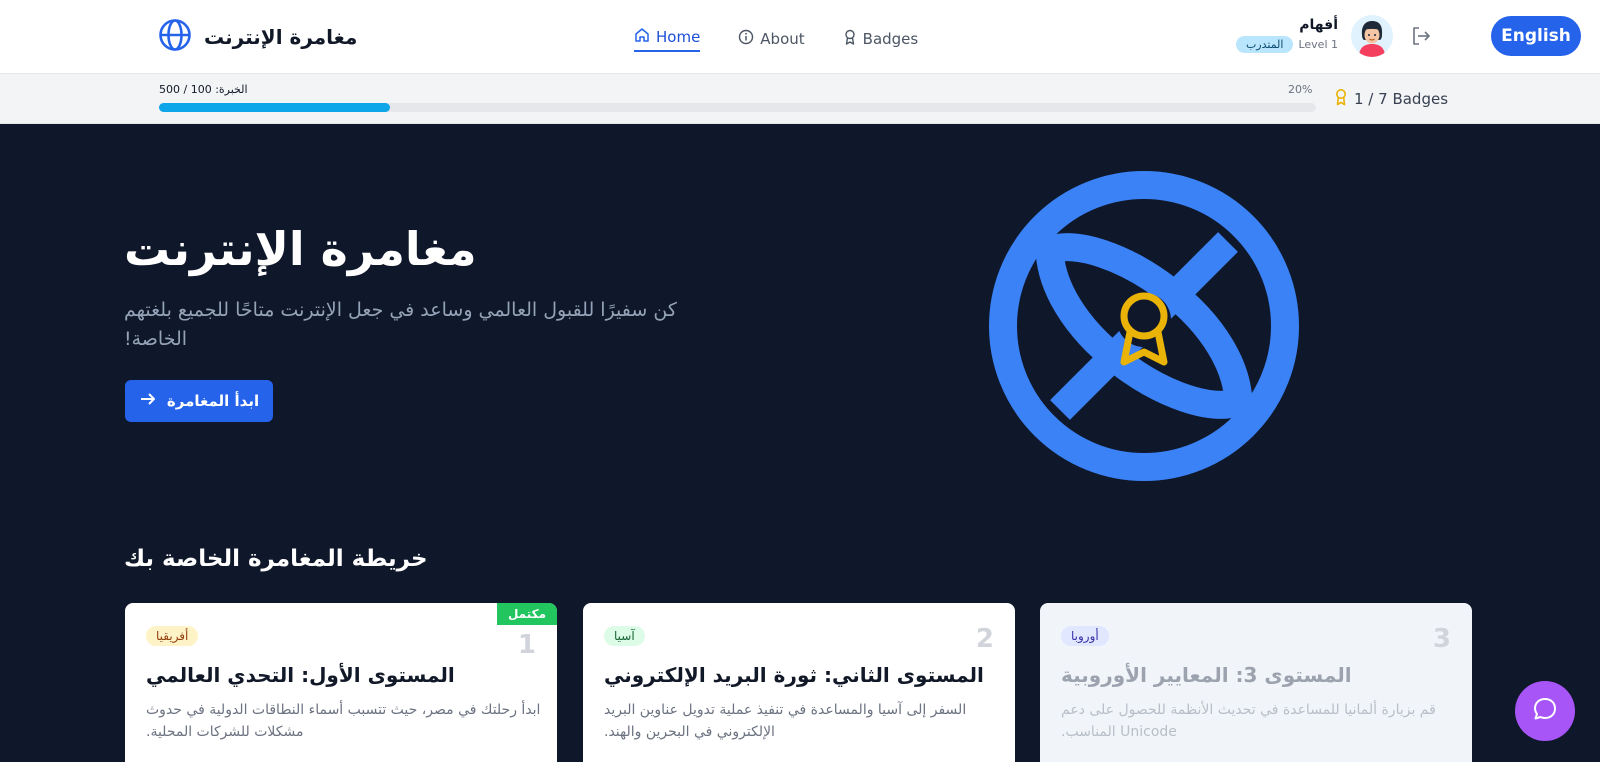  Describe the element at coordinates (890, 39) in the screenshot. I see `nav-badges-label: Badges` at that location.